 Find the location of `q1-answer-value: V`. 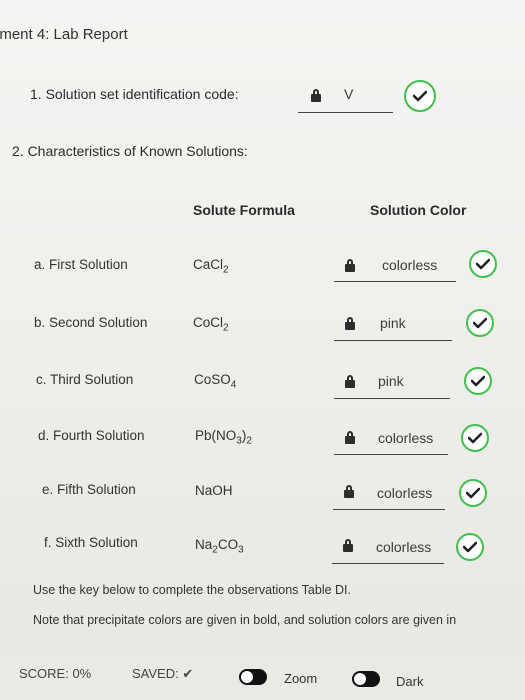

q1-answer-value: V is located at coordinates (349, 94).